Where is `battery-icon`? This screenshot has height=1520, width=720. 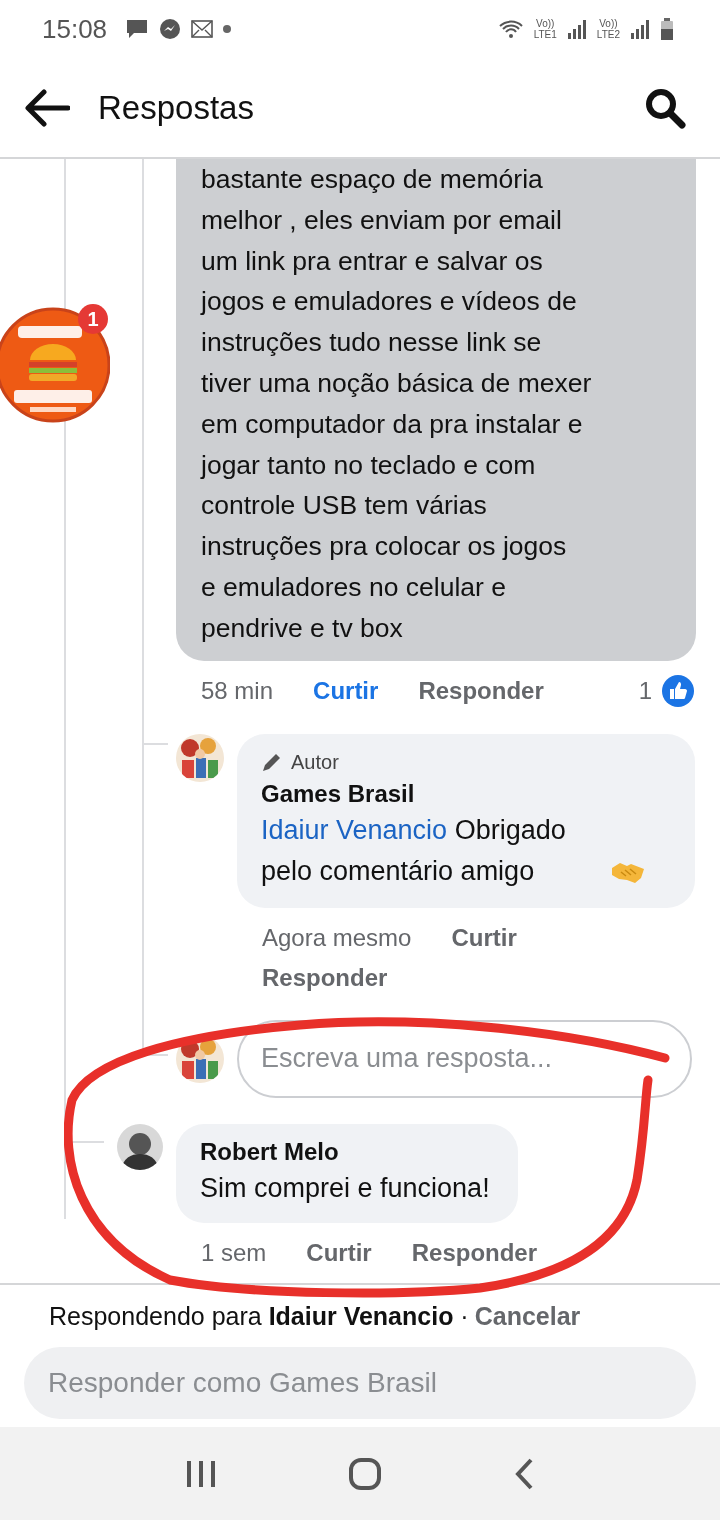
battery-icon is located at coordinates (667, 29).